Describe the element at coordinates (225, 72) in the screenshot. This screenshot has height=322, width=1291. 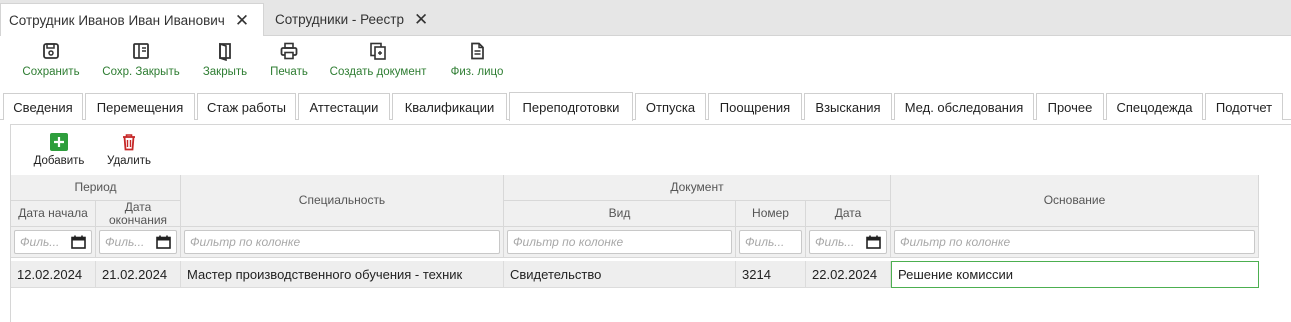
I see `close-label: Закрыть` at that location.